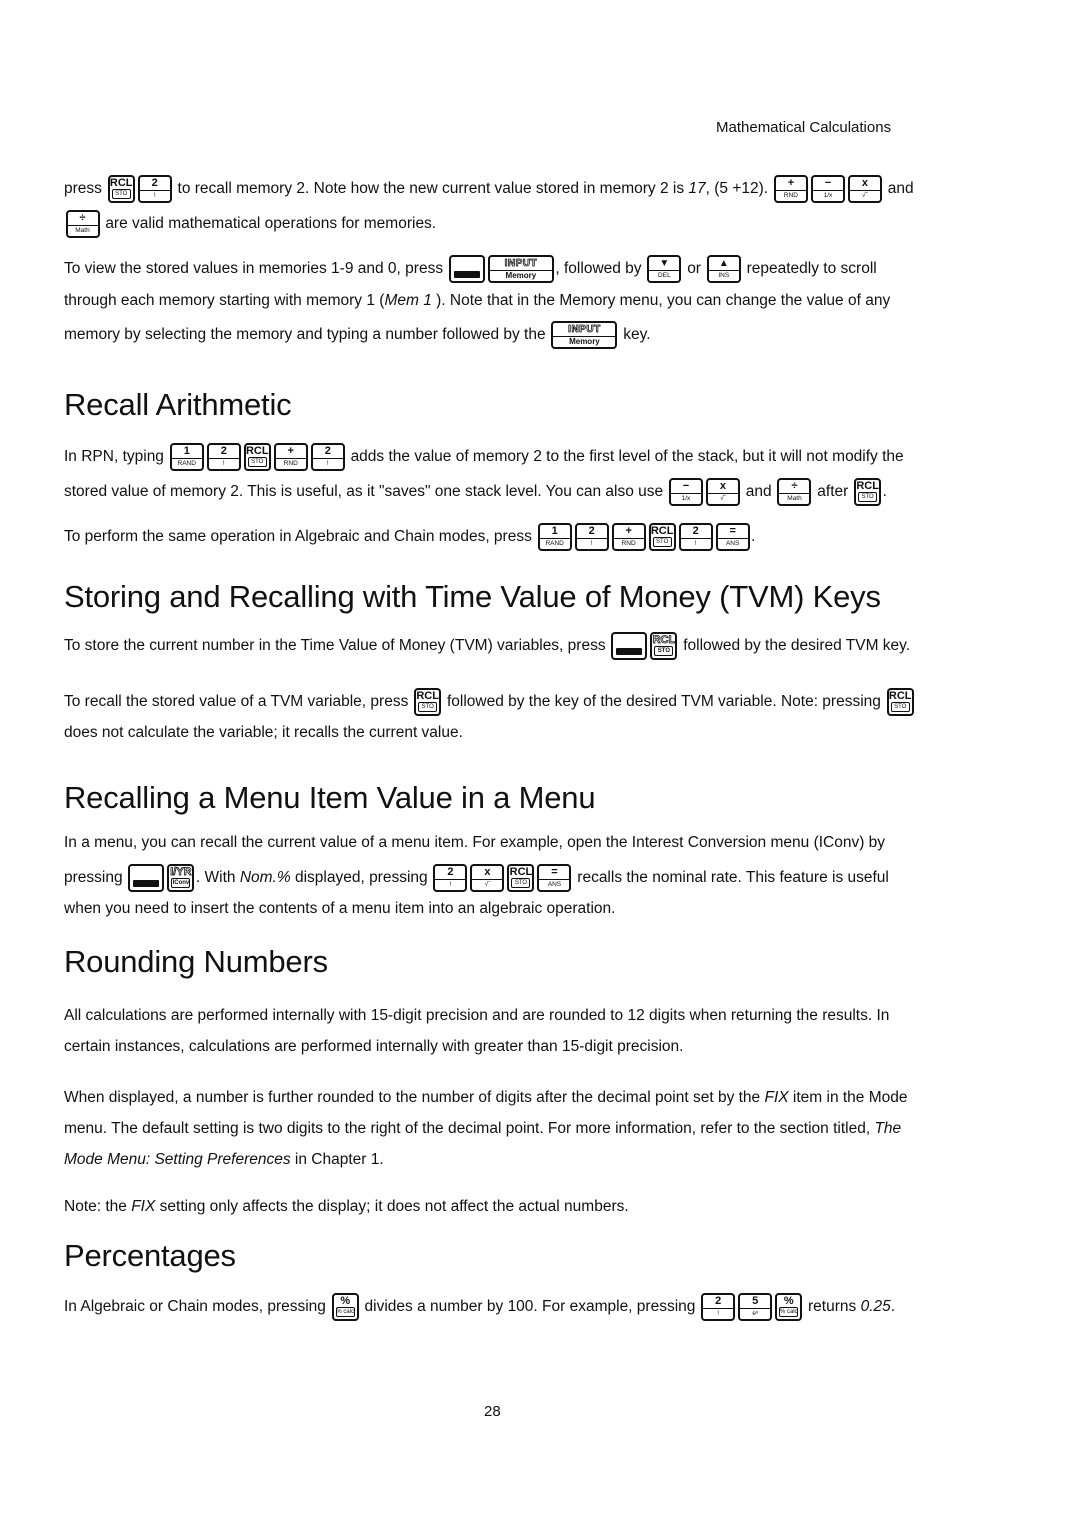  What do you see at coordinates (724, 275) in the screenshot?
I see `key-sublabel: INS` at bounding box center [724, 275].